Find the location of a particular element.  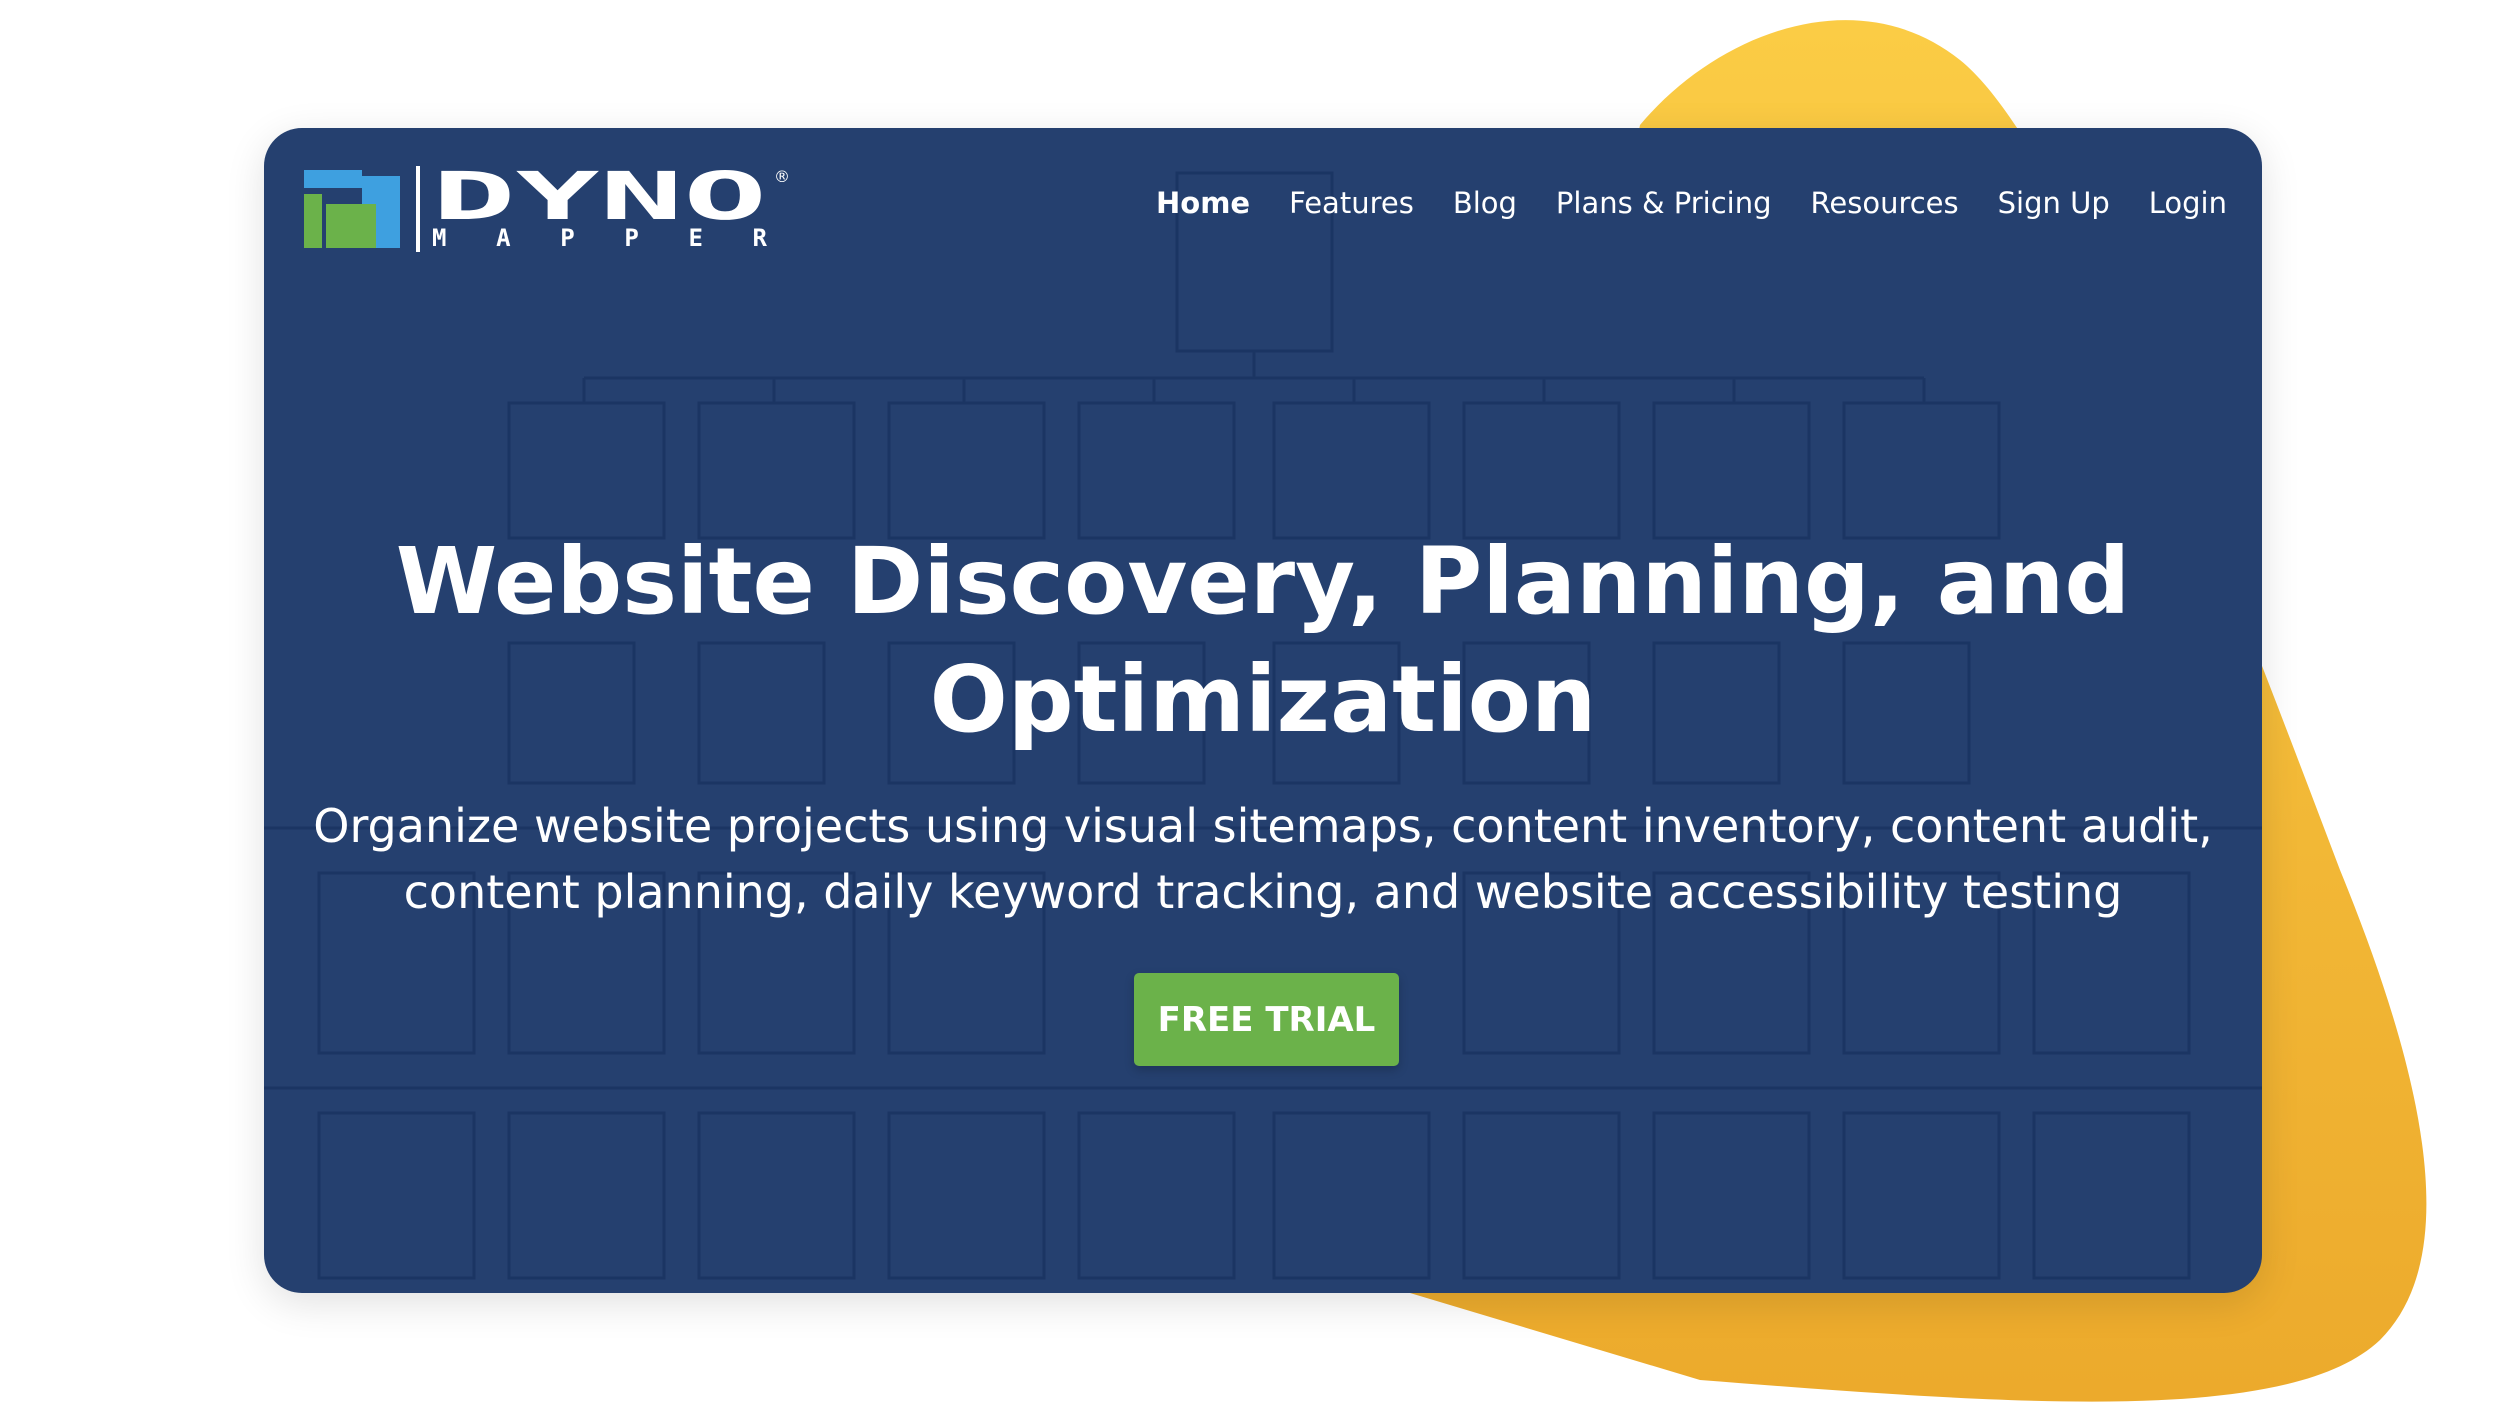

hero-title-line-1: Website Discovery, Planning, and is located at coordinates (1263, 581).